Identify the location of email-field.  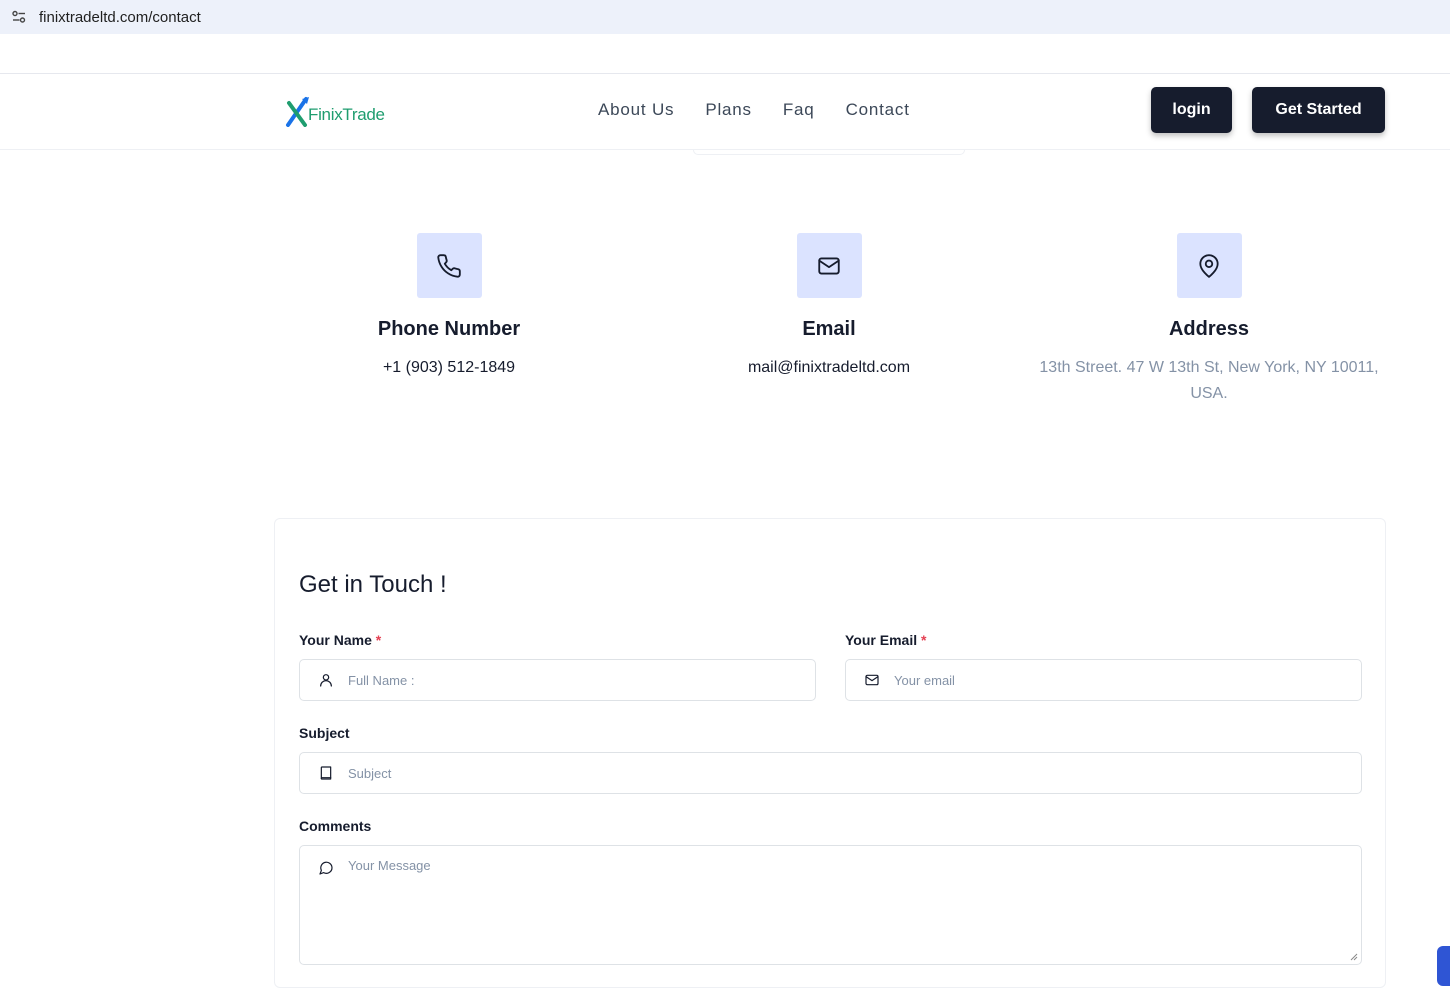
(1103, 680).